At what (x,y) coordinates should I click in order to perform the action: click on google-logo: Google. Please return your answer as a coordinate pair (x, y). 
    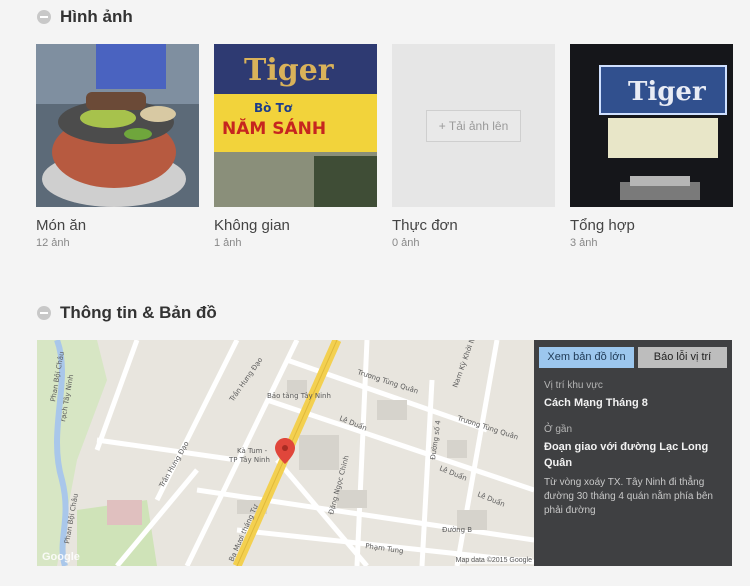
    Looking at the image, I should click on (61, 557).